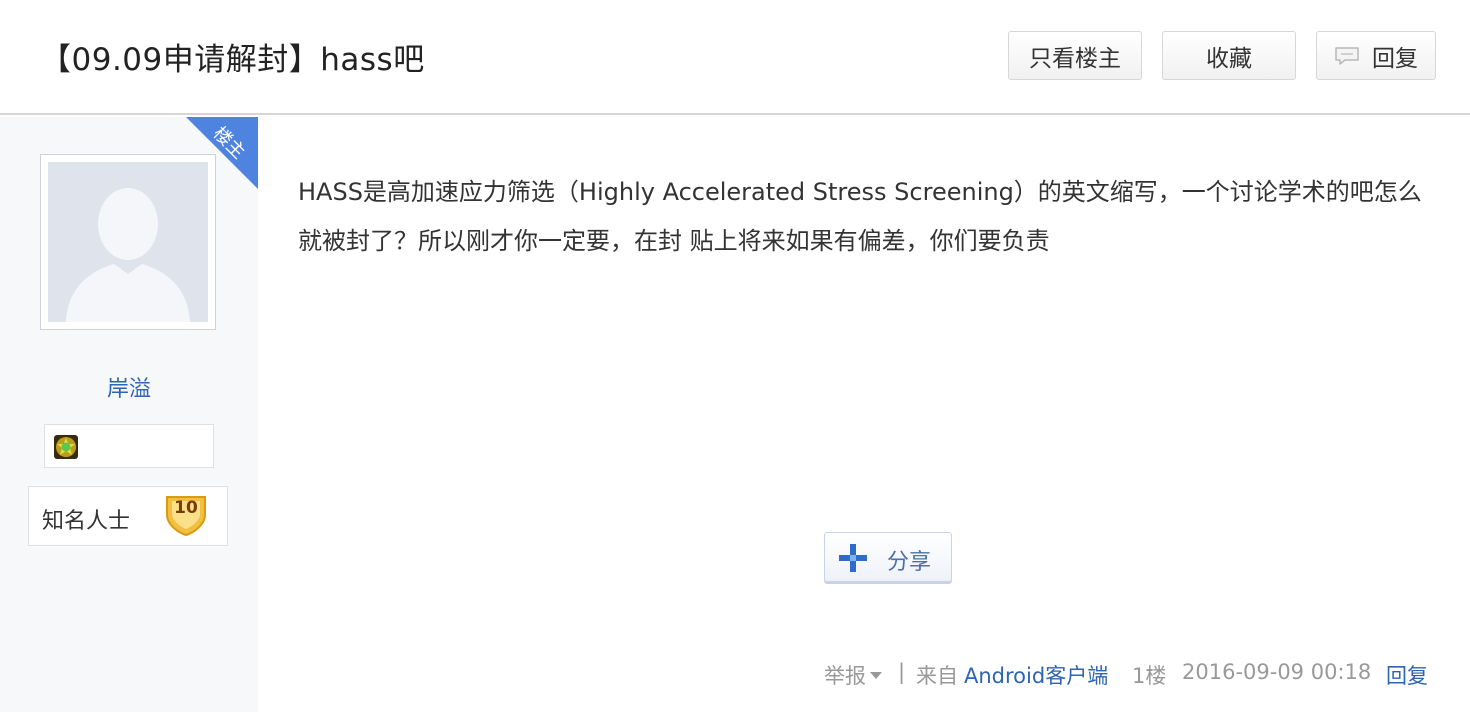  What do you see at coordinates (1347, 56) in the screenshot?
I see `speech-bubble-icon` at bounding box center [1347, 56].